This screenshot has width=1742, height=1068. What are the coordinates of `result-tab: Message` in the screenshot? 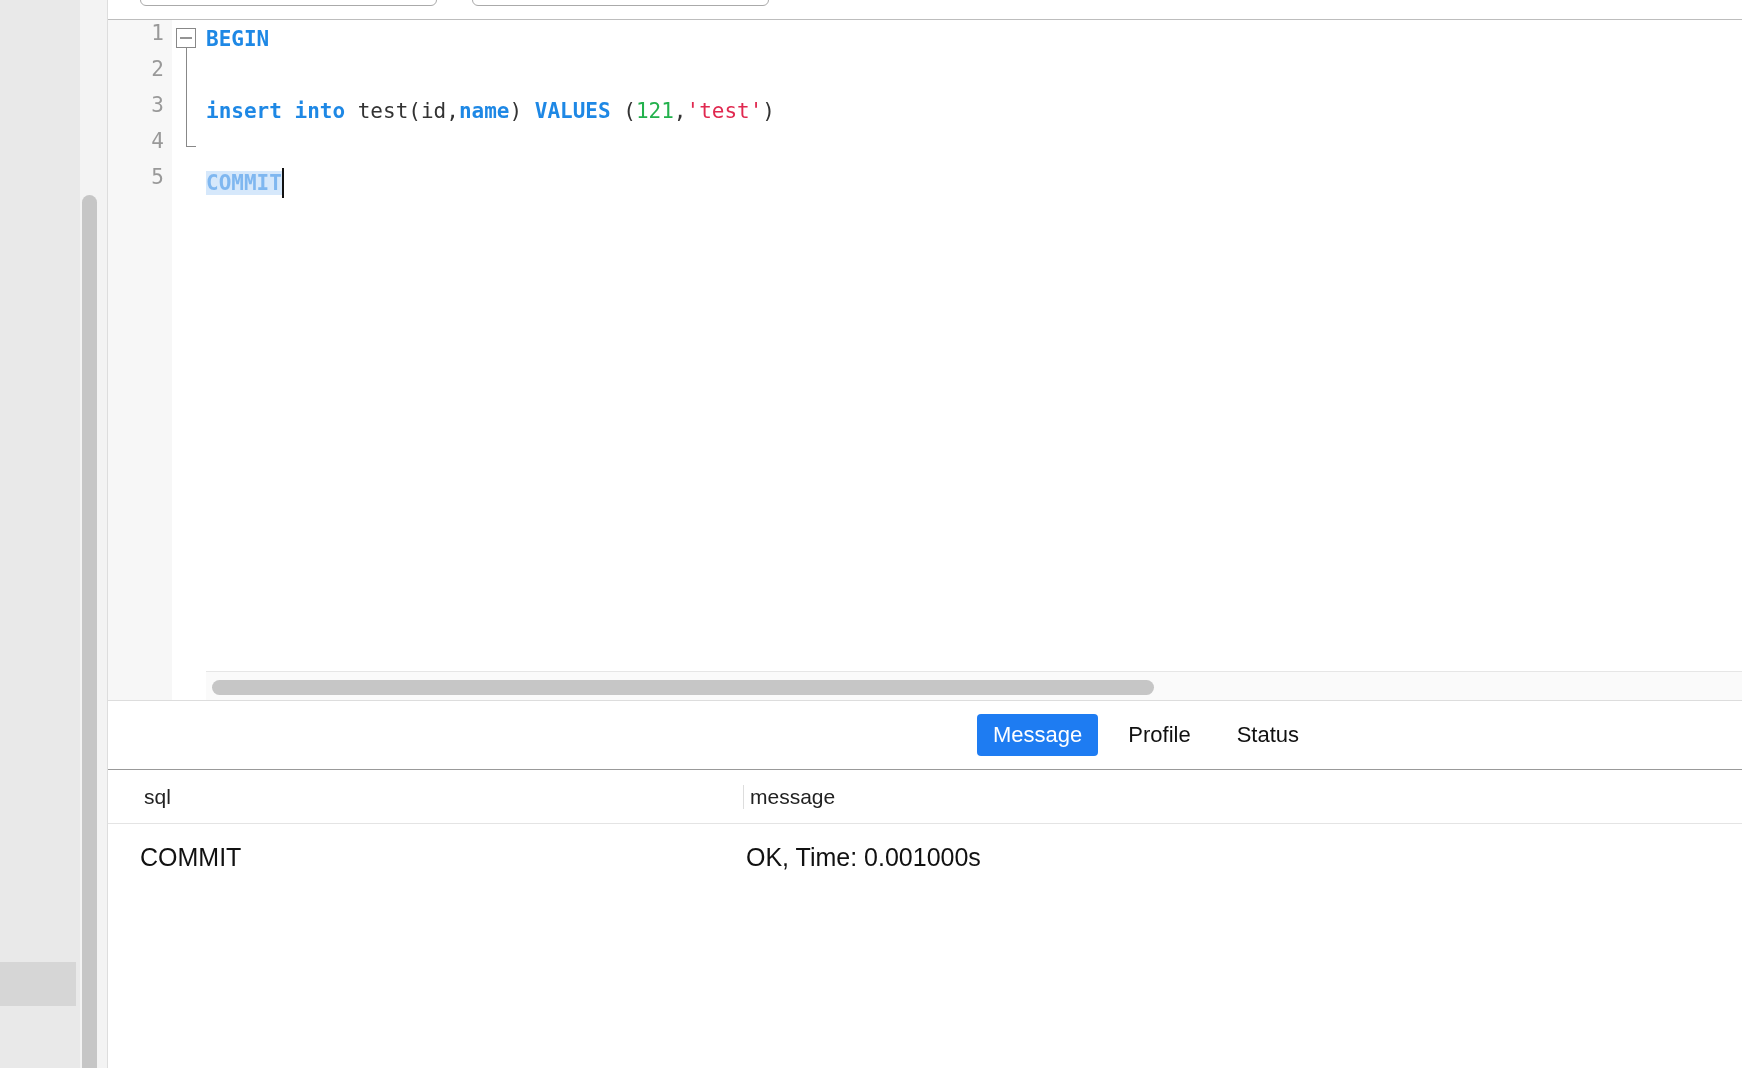 It's located at (1038, 735).